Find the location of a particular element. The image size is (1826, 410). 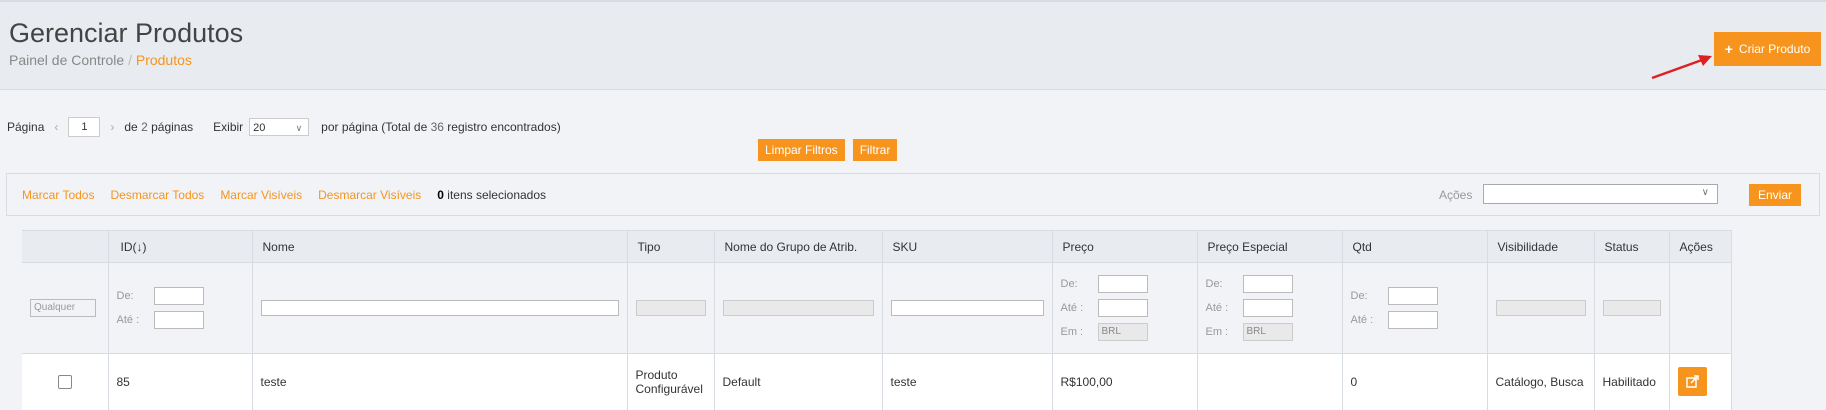

page-label: Página is located at coordinates (26, 127).